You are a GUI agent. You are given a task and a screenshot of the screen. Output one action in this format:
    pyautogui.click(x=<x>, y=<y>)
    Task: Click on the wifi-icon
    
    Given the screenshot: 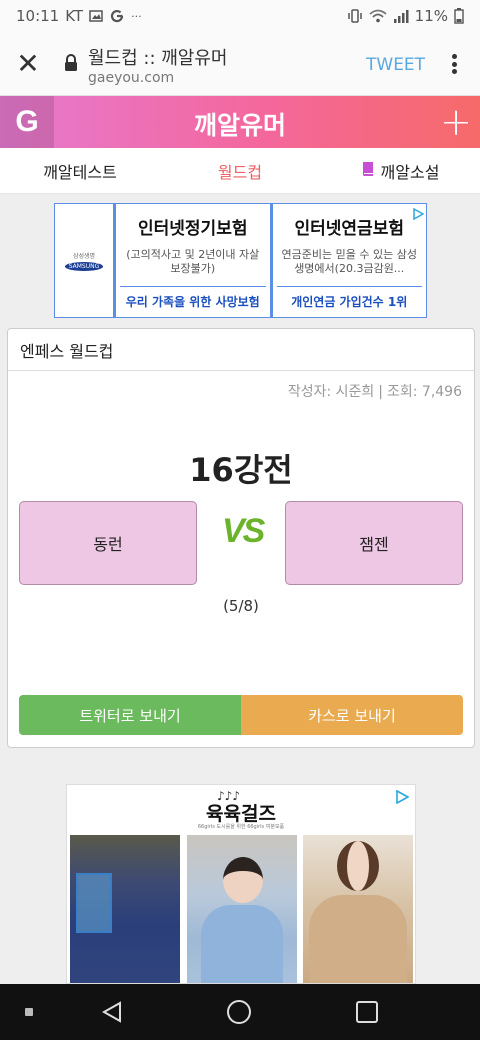 What is the action you would take?
    pyautogui.click(x=378, y=16)
    